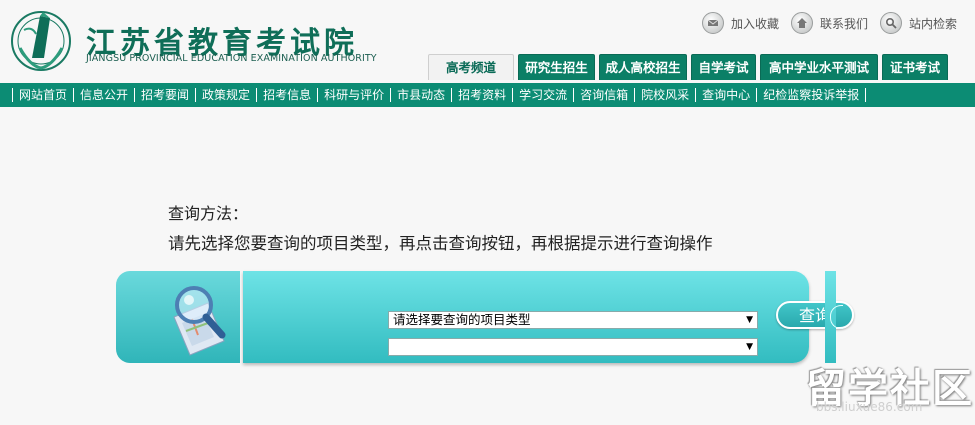 The image size is (975, 425). I want to click on watermark-url: bbs.liuxue86.com, so click(869, 407).